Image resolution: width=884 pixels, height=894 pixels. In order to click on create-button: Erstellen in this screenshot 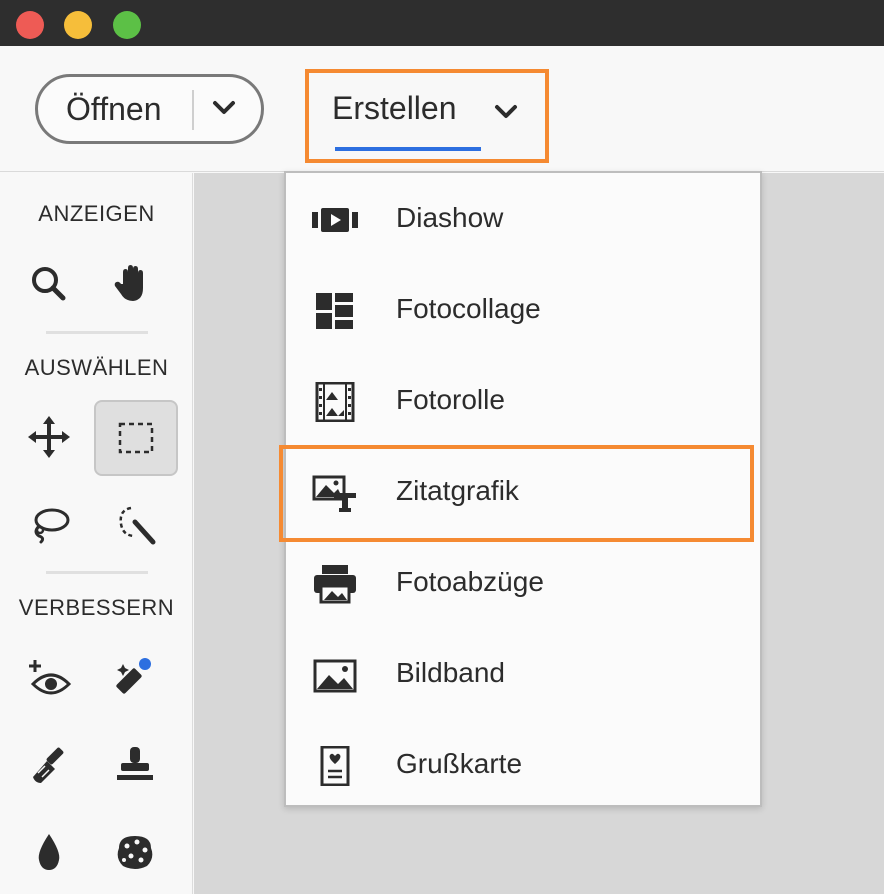, I will do `click(432, 117)`.